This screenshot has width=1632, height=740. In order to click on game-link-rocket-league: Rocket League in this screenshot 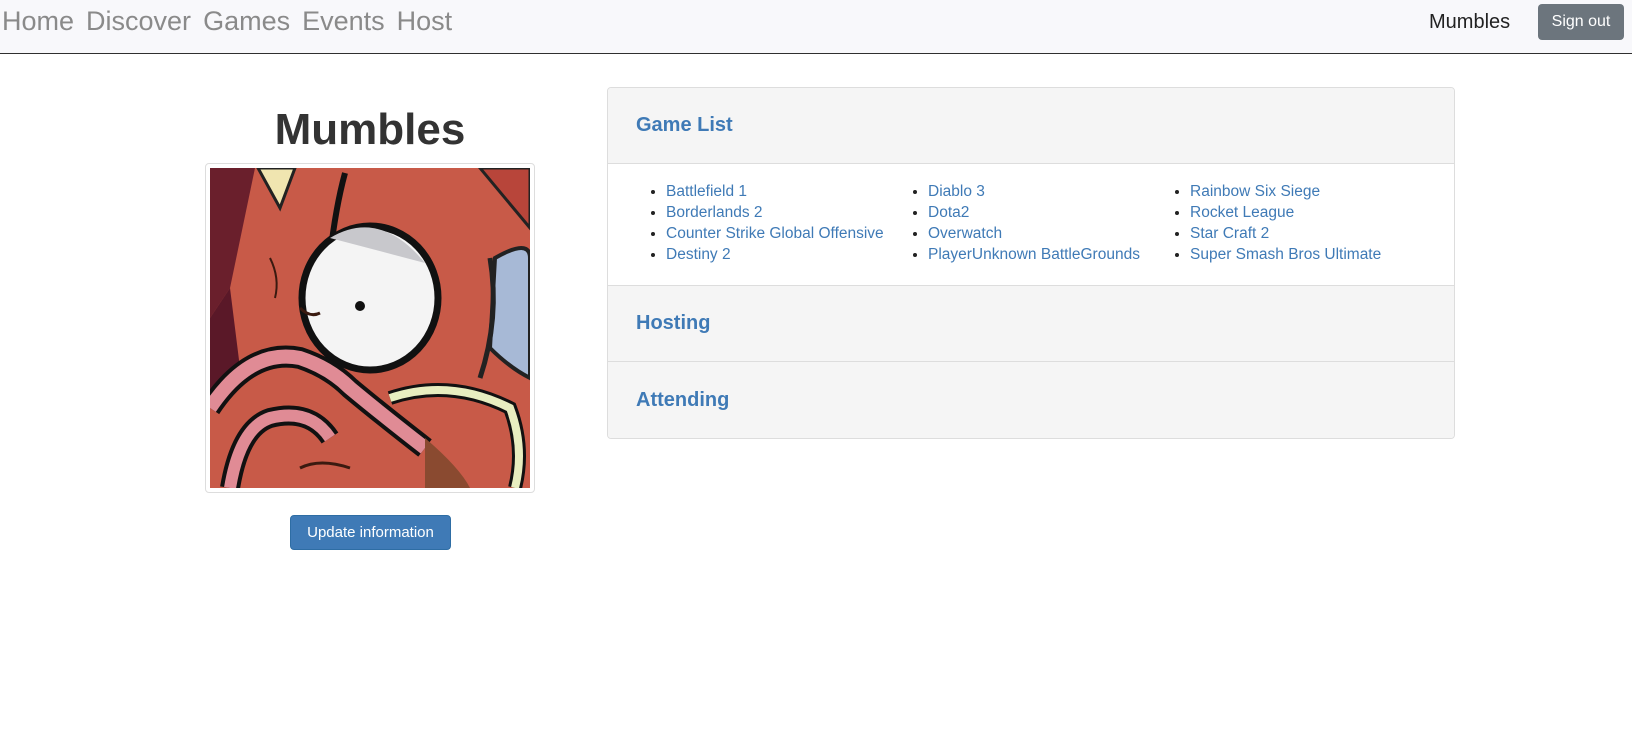, I will do `click(1242, 212)`.